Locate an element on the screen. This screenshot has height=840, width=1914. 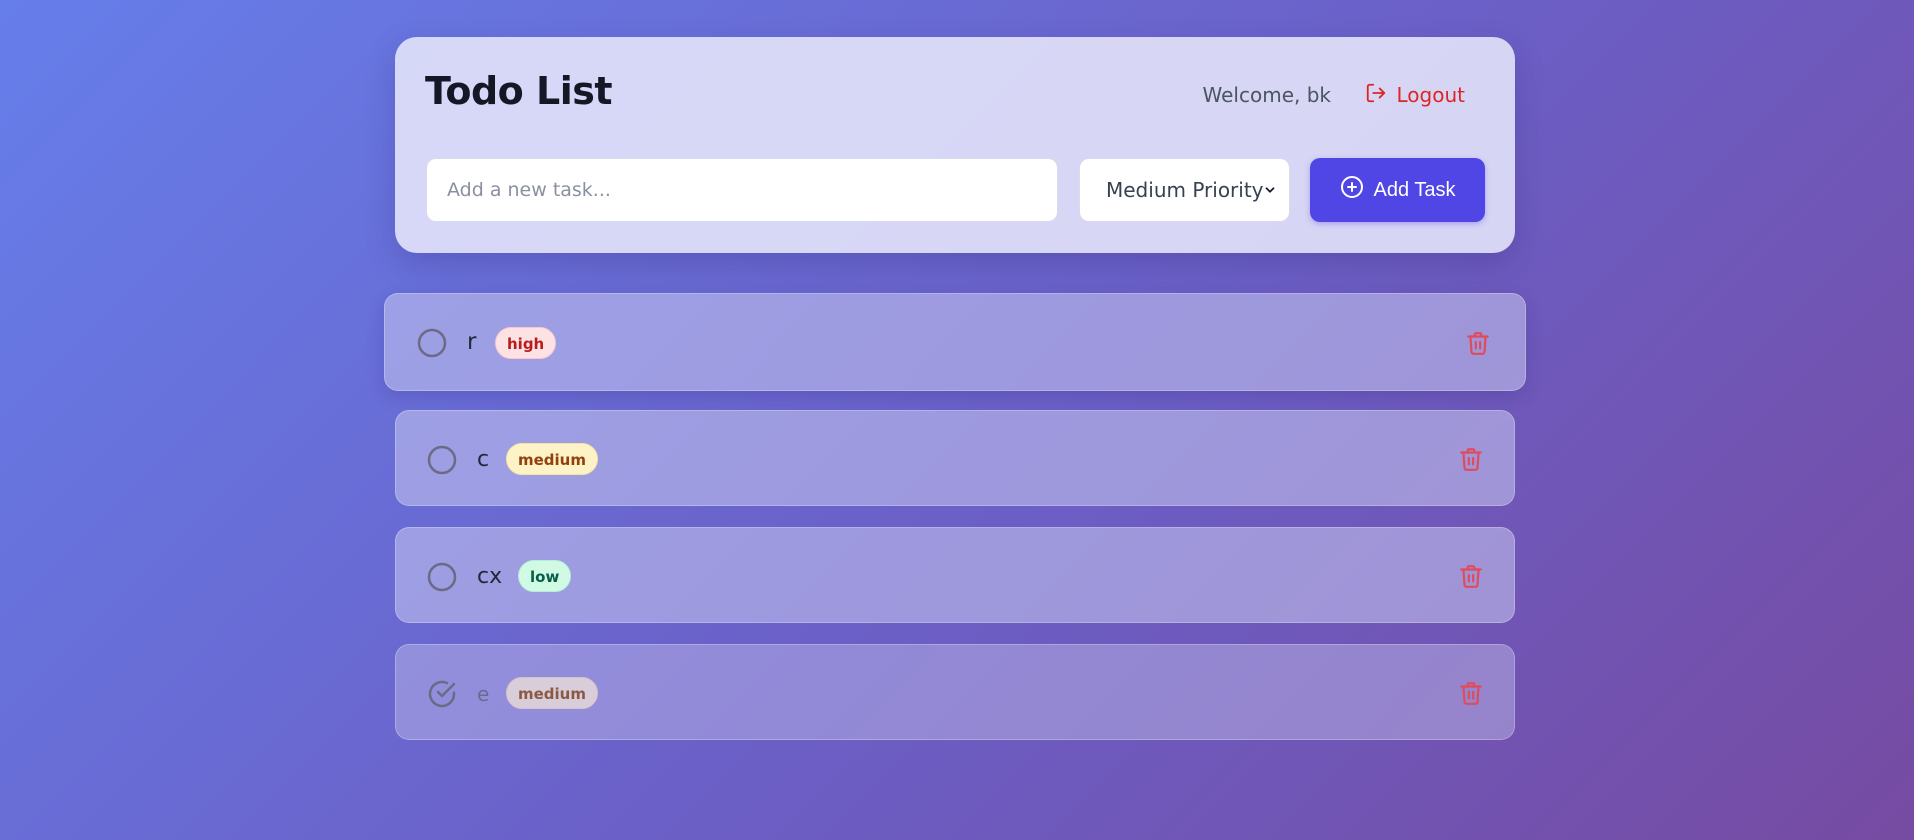
priority-select: Medium Priority is located at coordinates (1184, 190).